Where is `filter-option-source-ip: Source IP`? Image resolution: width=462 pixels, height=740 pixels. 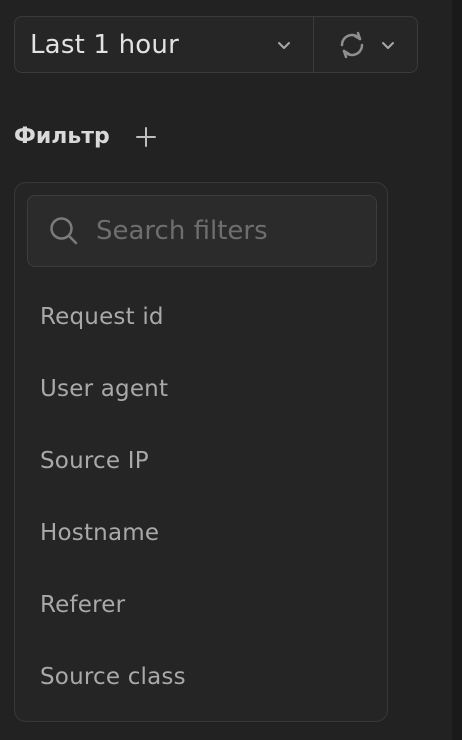
filter-option-source-ip: Source IP is located at coordinates (201, 461).